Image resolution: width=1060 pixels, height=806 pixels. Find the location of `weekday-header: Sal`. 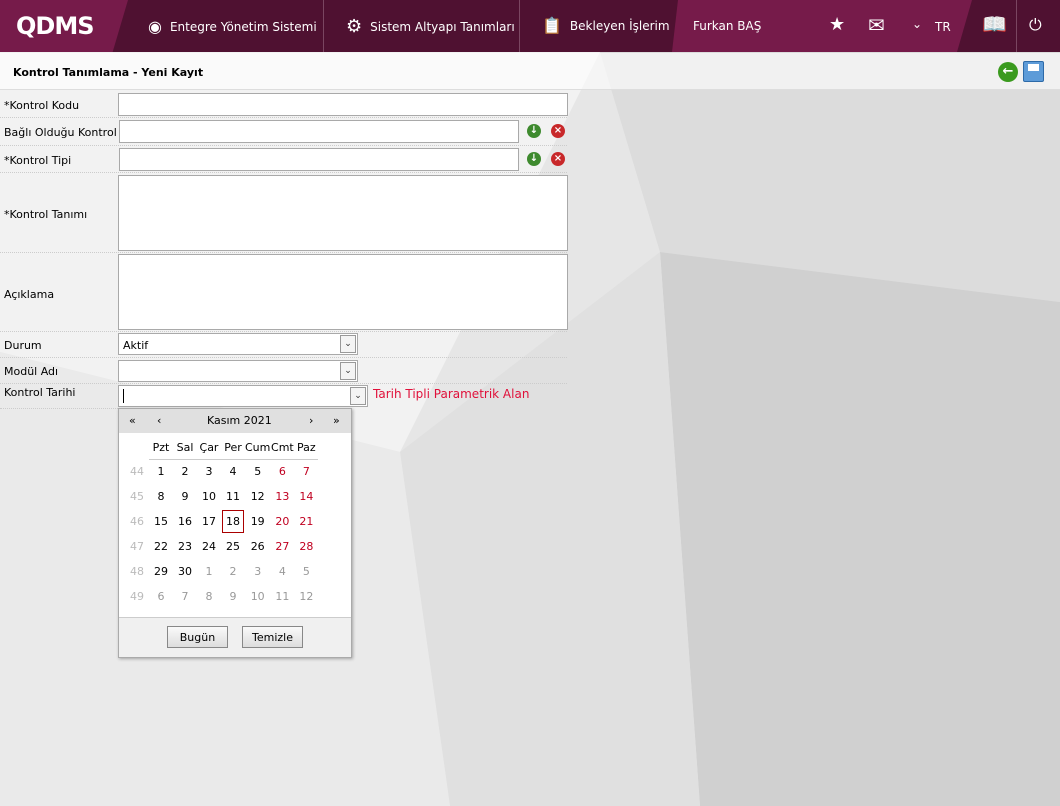

weekday-header: Sal is located at coordinates (185, 448).